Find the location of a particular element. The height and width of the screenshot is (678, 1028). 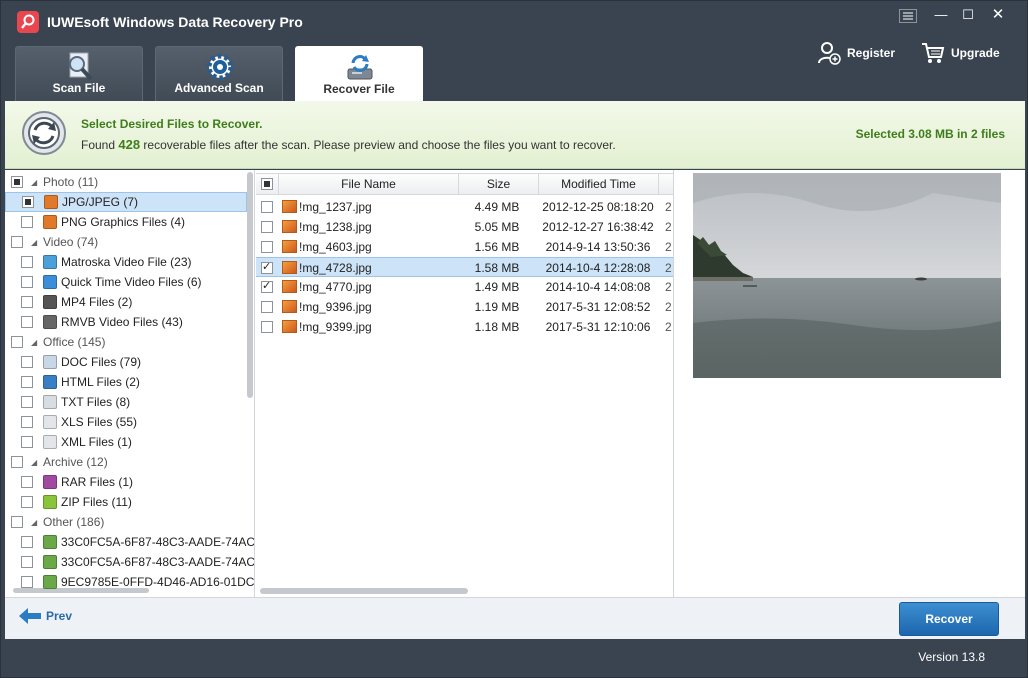

selected-summary: Selected 3.08 MB in 2 files is located at coordinates (930, 134).